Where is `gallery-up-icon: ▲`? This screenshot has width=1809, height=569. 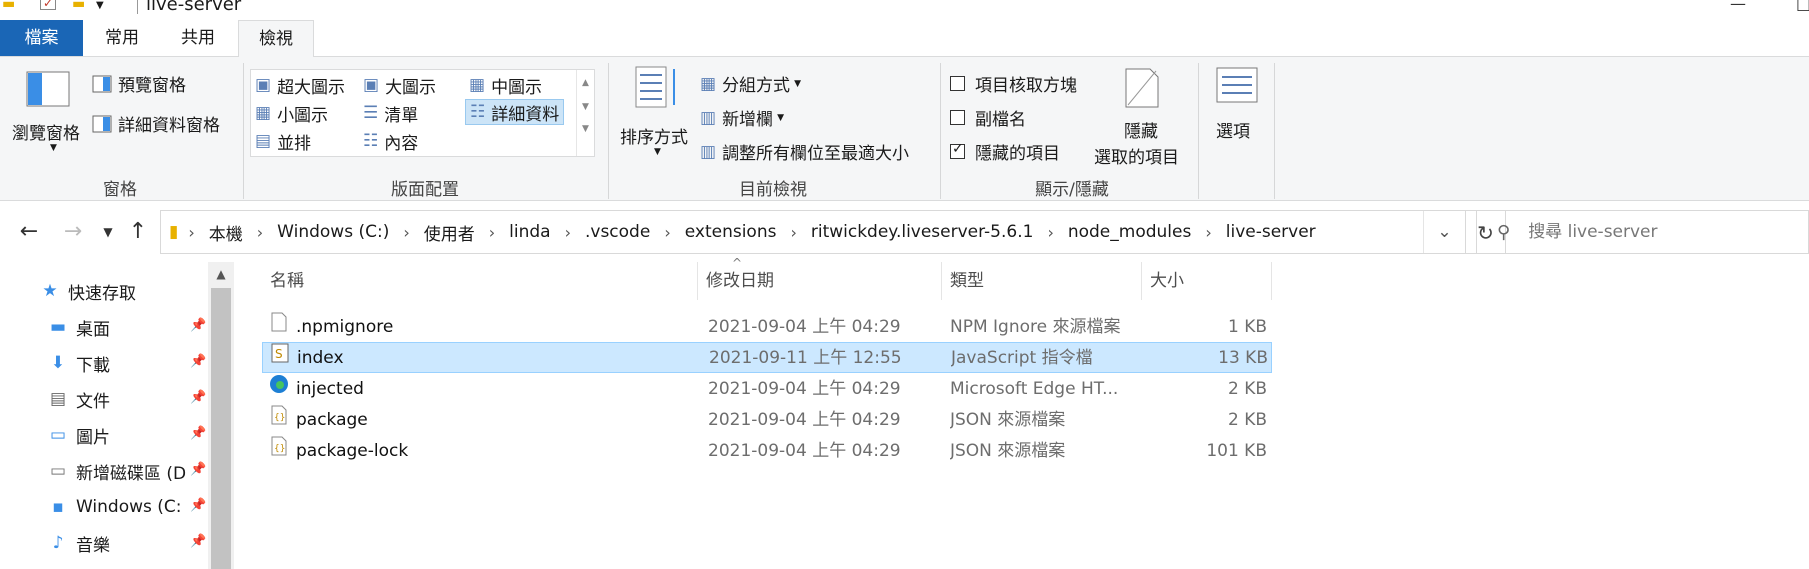
gallery-up-icon: ▲ is located at coordinates (585, 83).